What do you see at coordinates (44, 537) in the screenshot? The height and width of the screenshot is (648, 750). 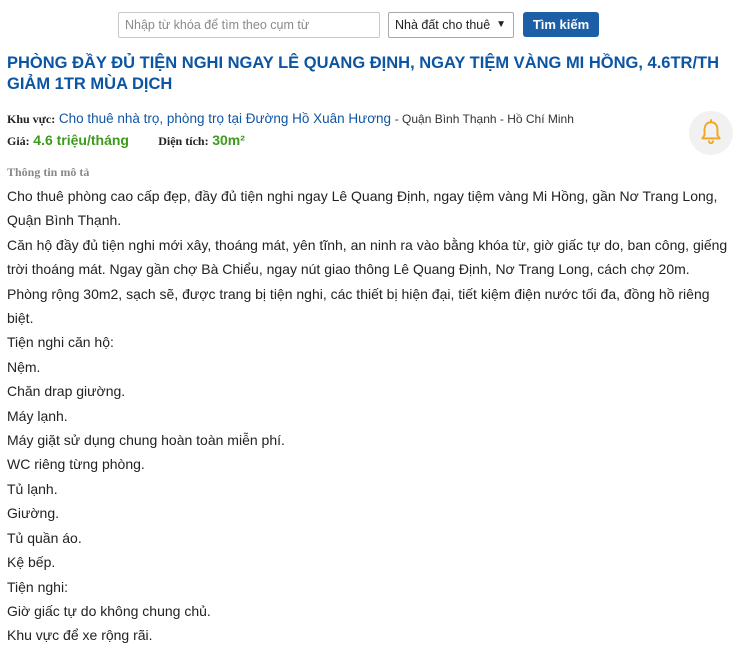 I see `description-line: Tủ quần áo.` at bounding box center [44, 537].